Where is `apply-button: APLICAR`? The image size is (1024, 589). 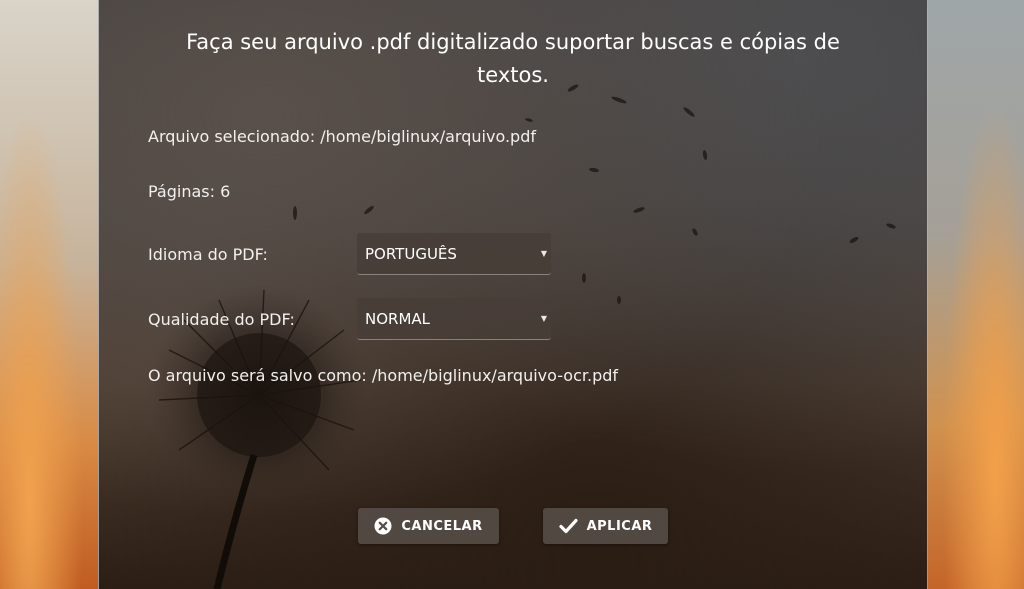 apply-button: APLICAR is located at coordinates (605, 526).